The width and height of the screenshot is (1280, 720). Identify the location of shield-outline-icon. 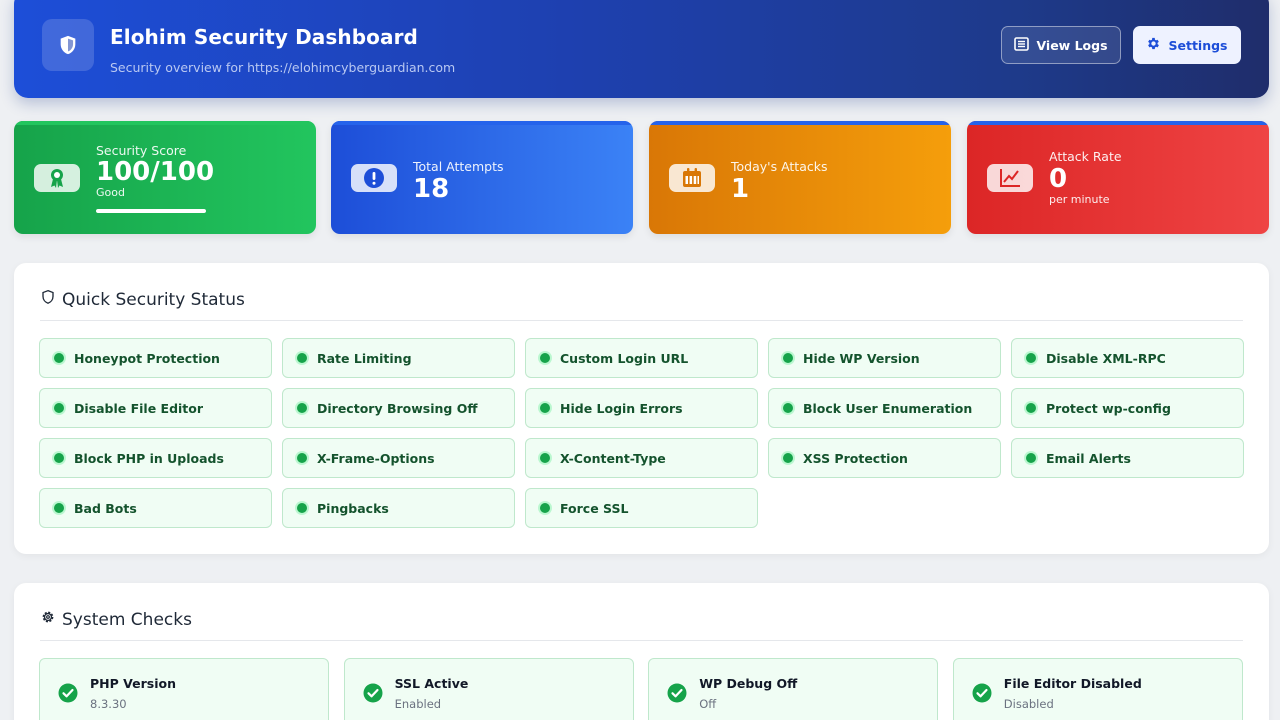
(48, 299).